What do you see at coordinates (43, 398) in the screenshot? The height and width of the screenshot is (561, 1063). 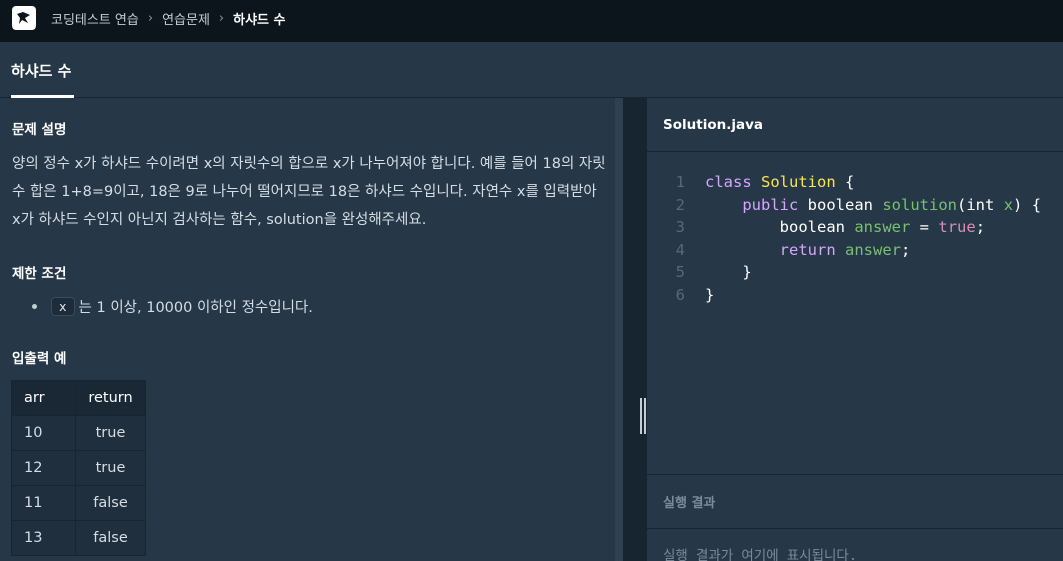 I see `table-header-arr: arr` at bounding box center [43, 398].